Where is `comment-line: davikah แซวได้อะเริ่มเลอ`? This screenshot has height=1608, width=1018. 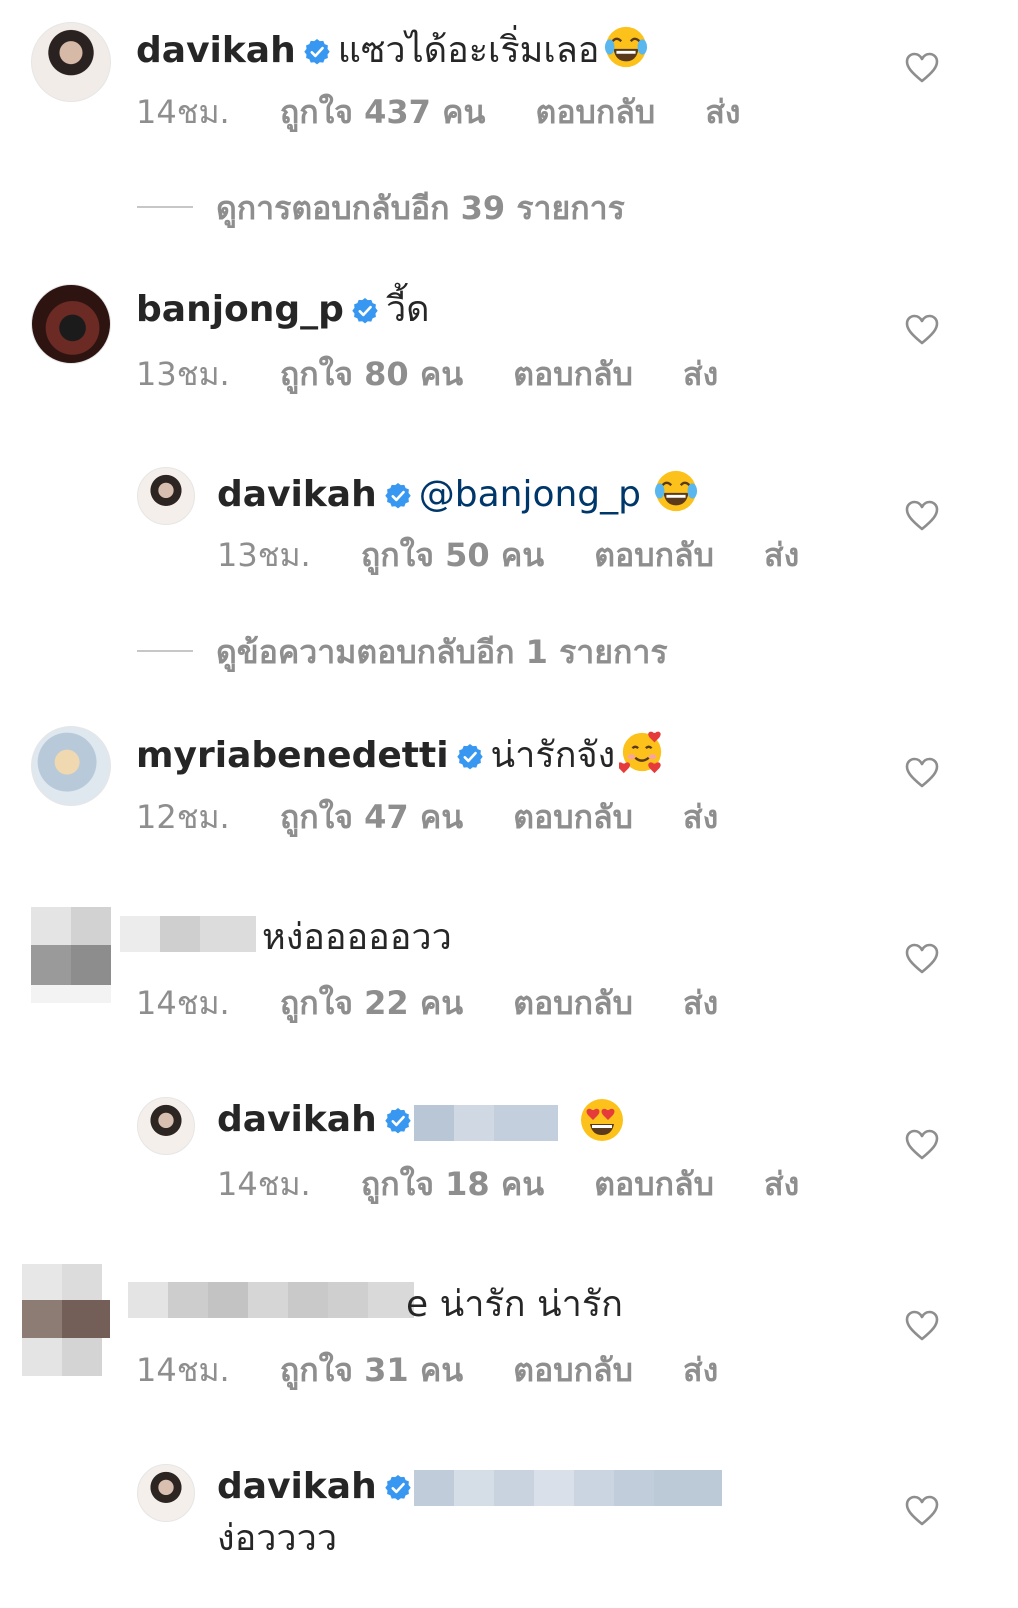
comment-line: davikah แซวได้อะเริ่มเลอ is located at coordinates (392, 49).